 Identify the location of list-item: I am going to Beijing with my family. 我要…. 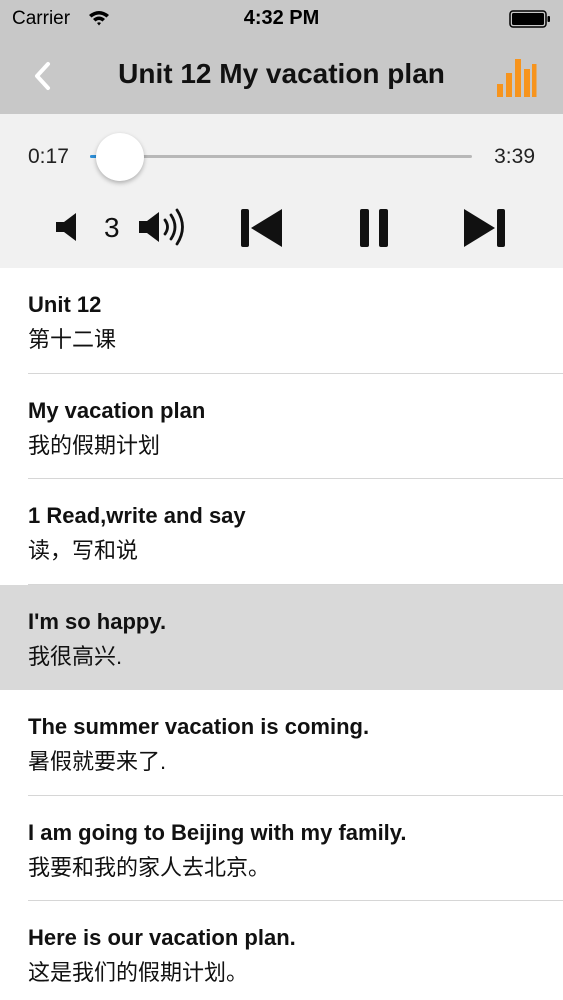
(281, 848).